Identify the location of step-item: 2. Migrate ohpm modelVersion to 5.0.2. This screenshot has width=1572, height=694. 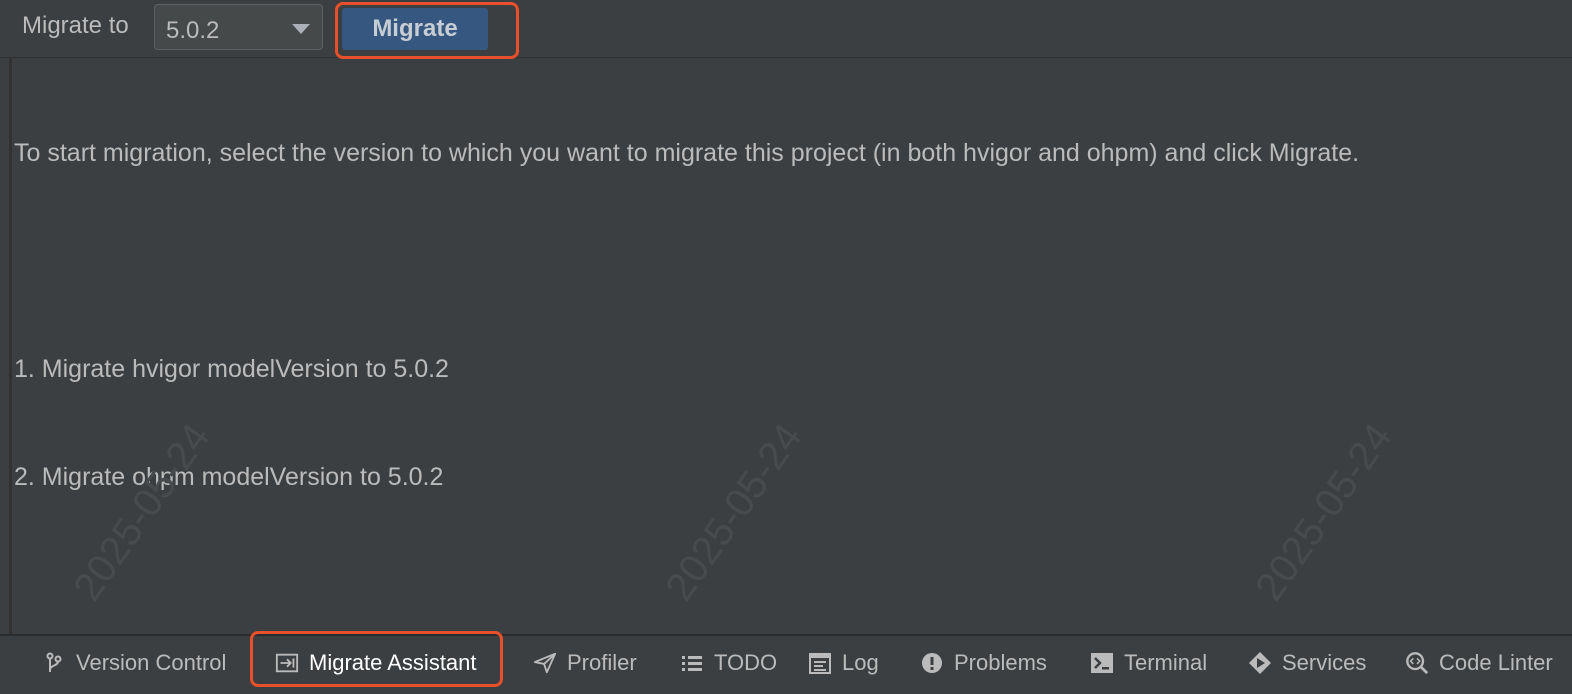
(229, 477).